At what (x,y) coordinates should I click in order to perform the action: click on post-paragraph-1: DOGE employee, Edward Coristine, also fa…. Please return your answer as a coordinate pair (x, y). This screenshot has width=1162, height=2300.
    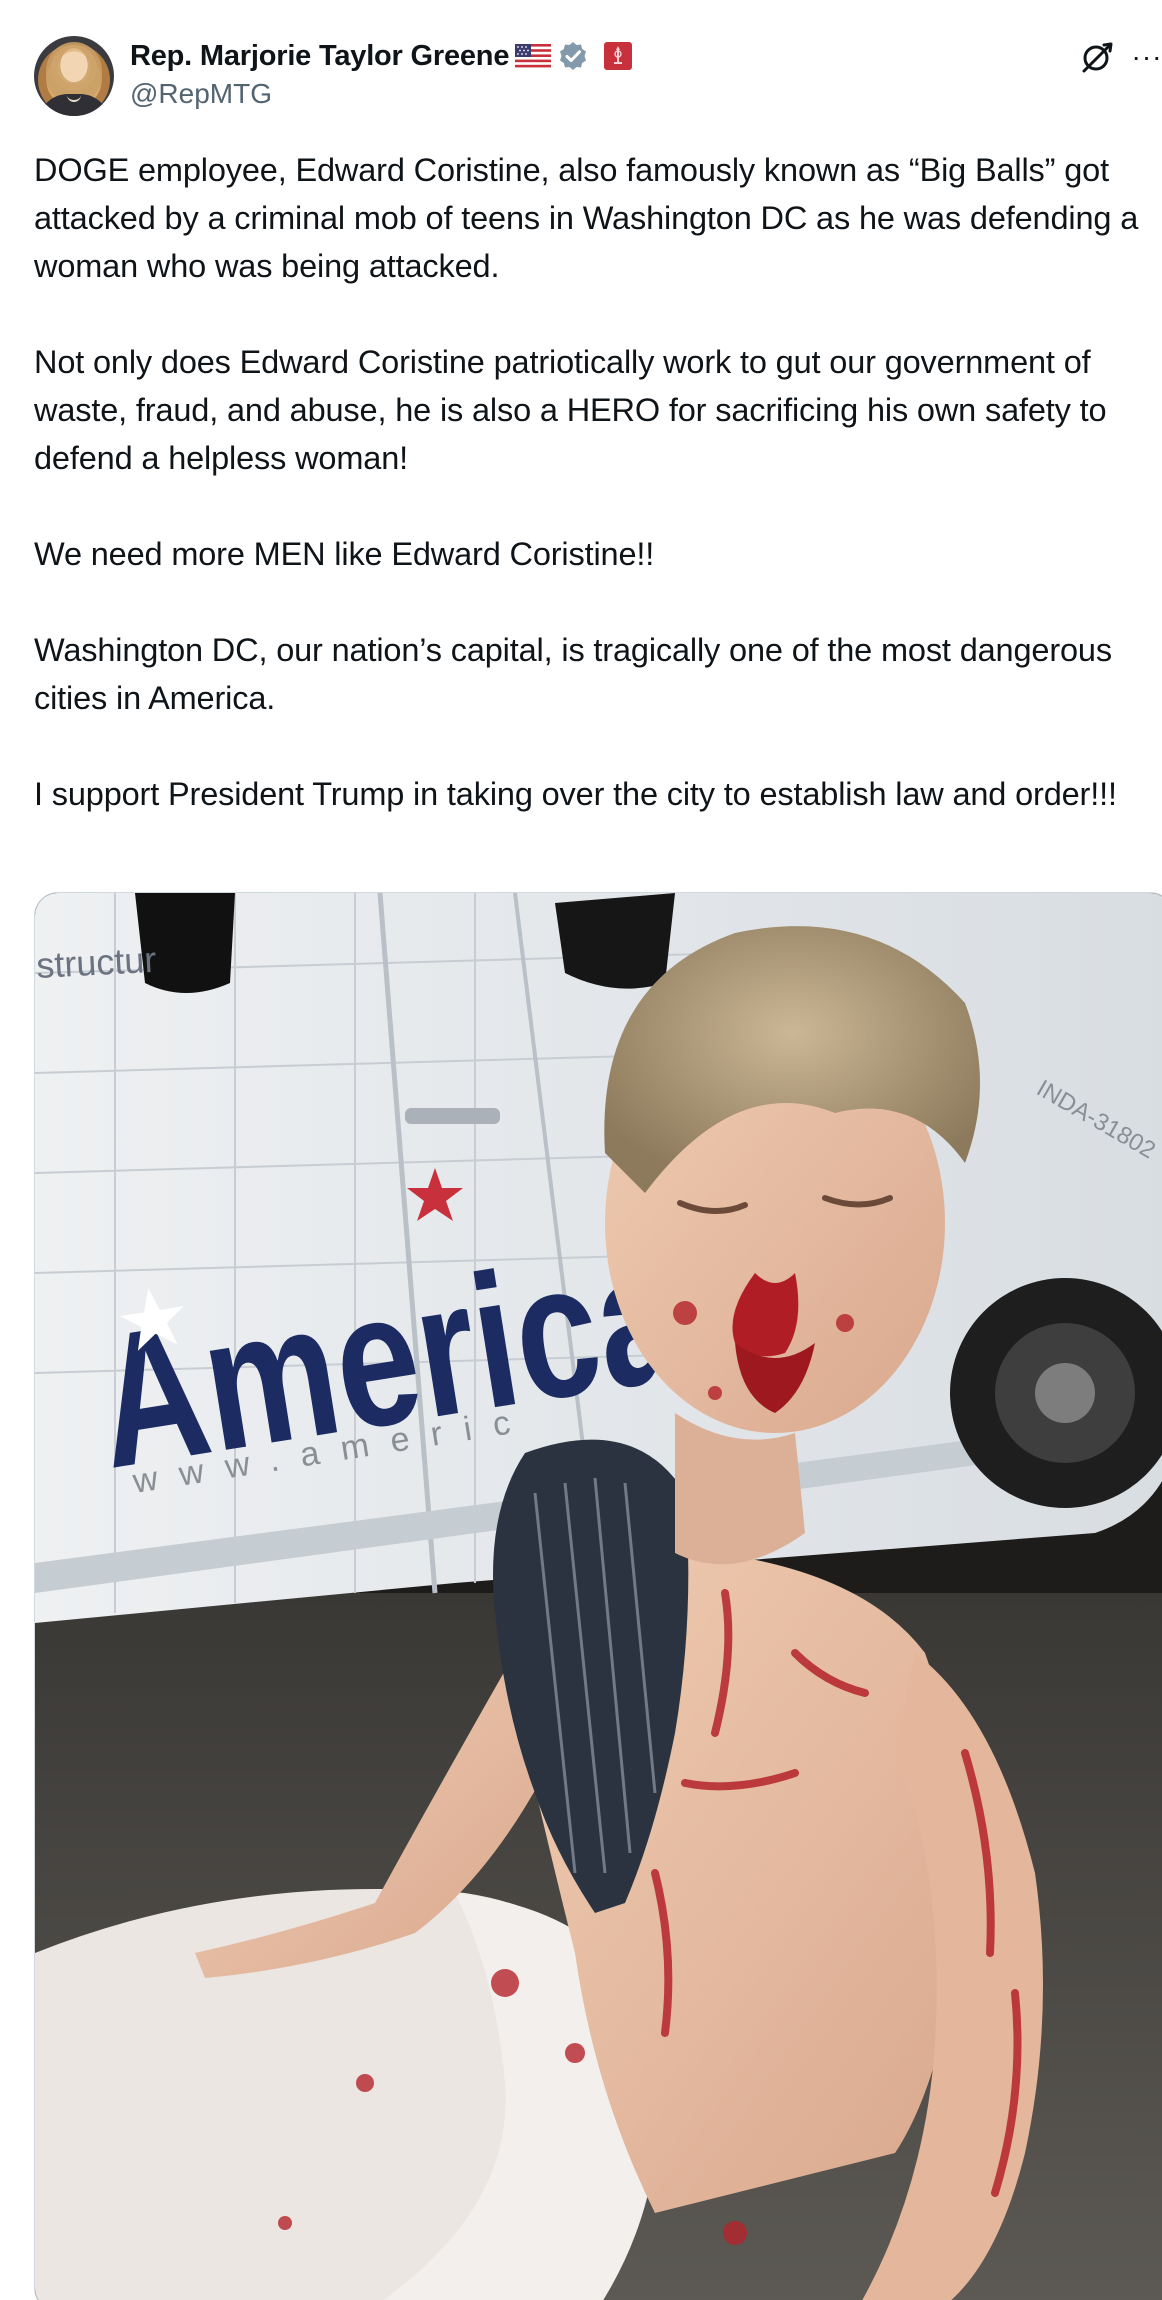
    Looking at the image, I should click on (586, 218).